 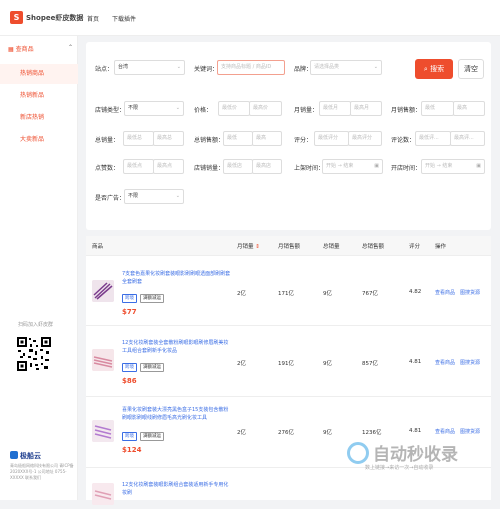 I want to click on price-max-input: 最高价, so click(x=265, y=108).